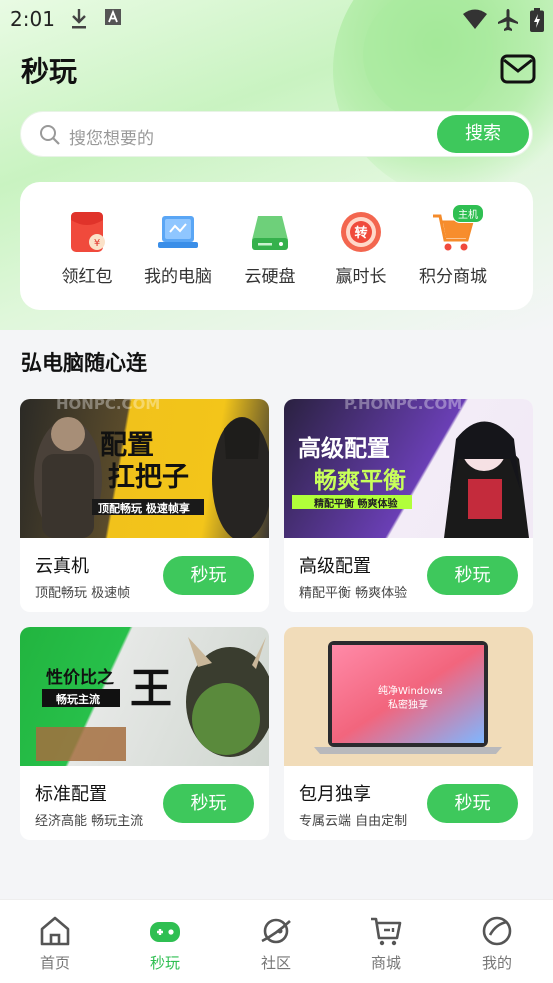  I want to click on card-title: 标准配置, so click(71, 794).